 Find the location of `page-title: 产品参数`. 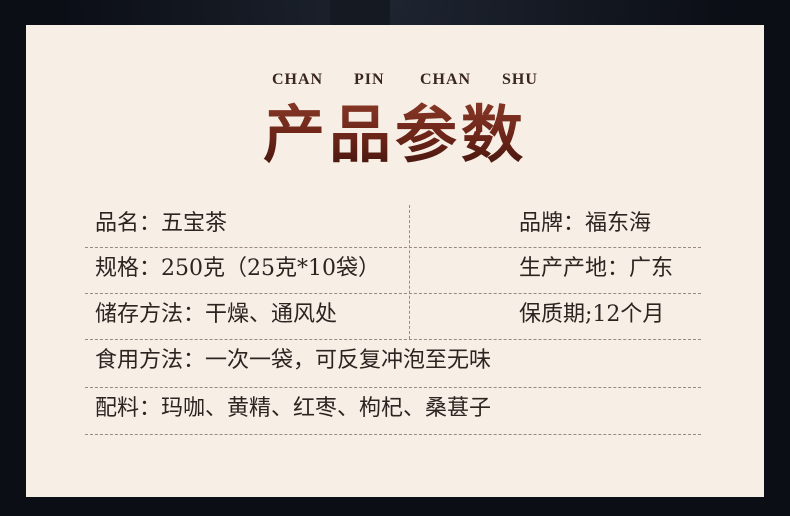

page-title: 产品参数 is located at coordinates (395, 135).